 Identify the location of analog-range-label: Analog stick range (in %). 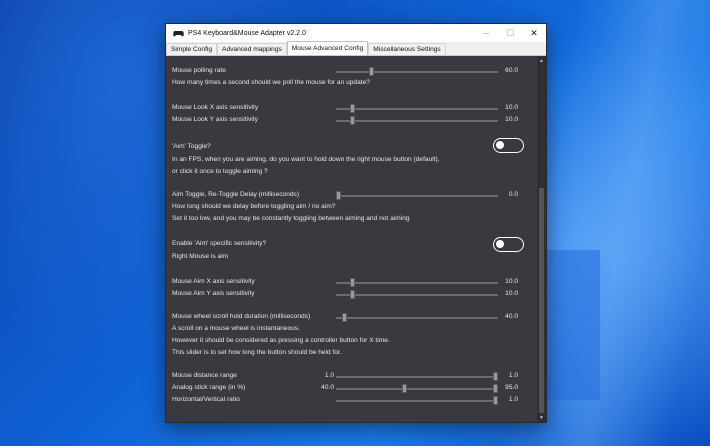
(209, 387).